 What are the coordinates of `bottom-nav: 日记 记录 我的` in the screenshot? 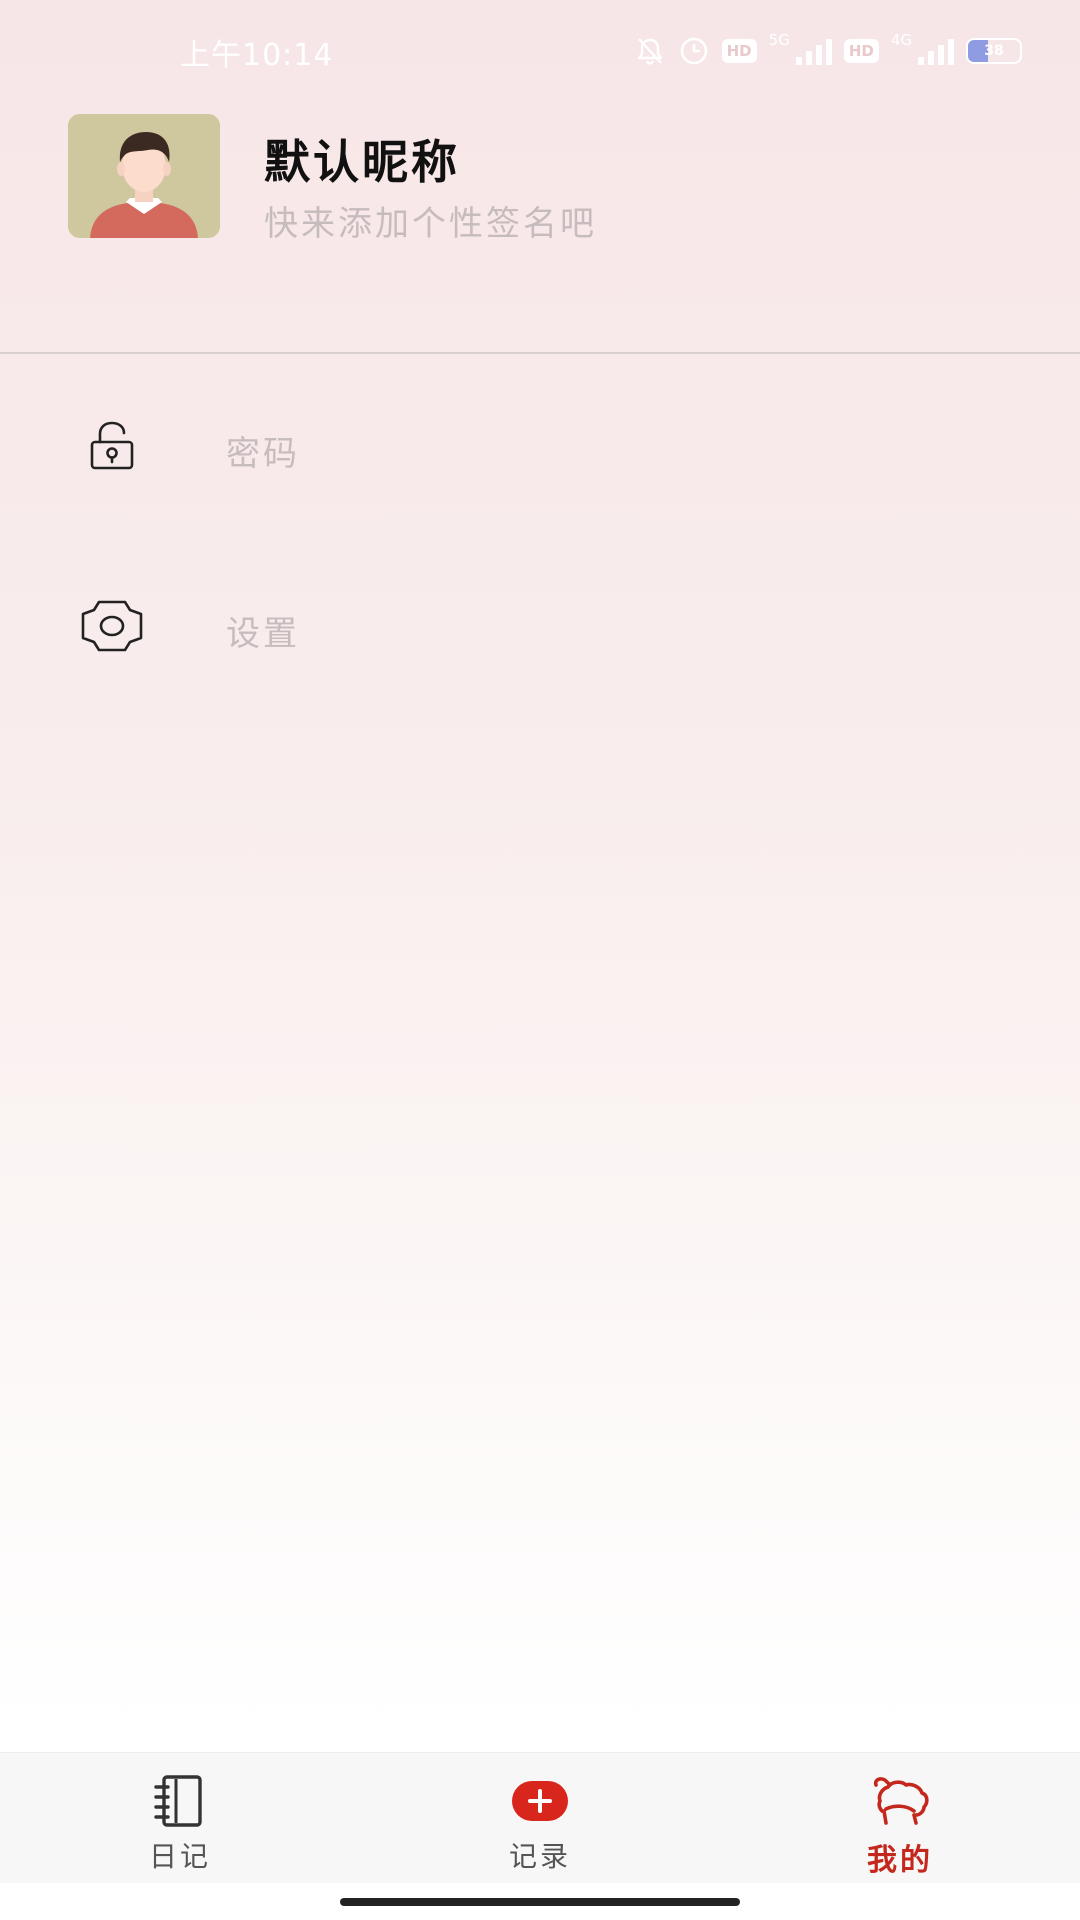 It's located at (540, 1817).